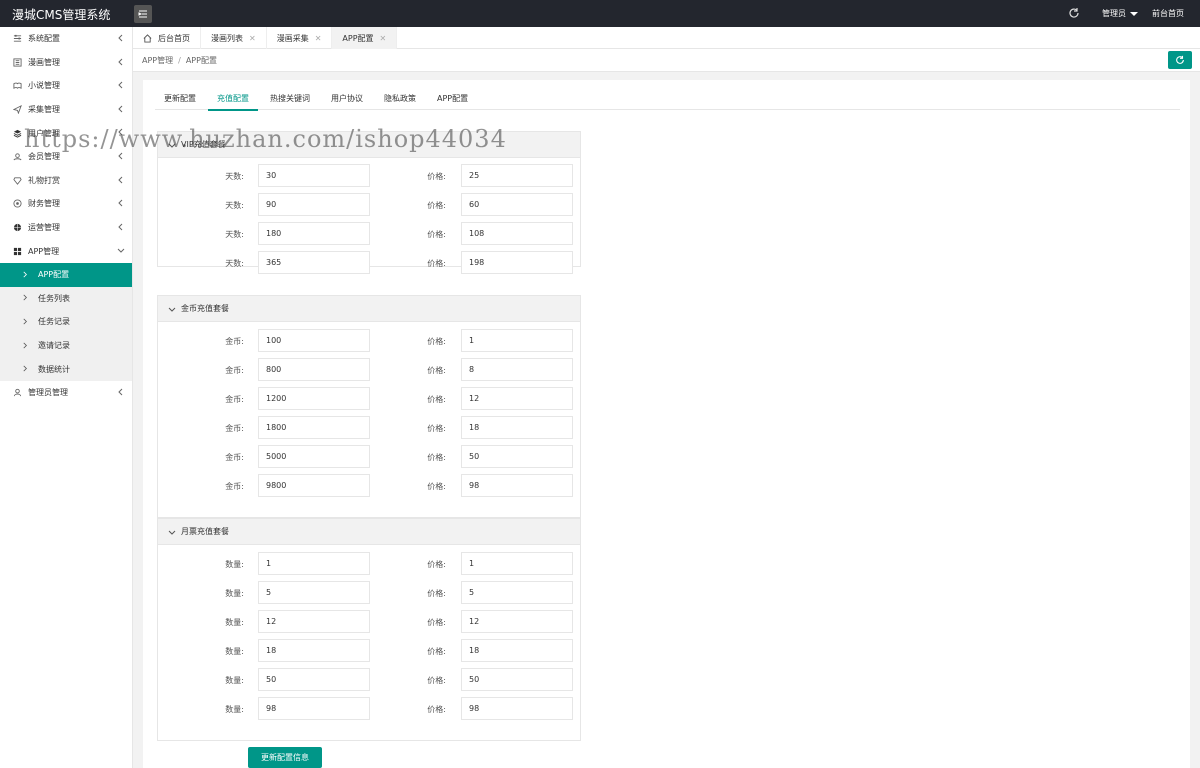  What do you see at coordinates (314, 679) in the screenshot?
I see `quantity-input: 50` at bounding box center [314, 679].